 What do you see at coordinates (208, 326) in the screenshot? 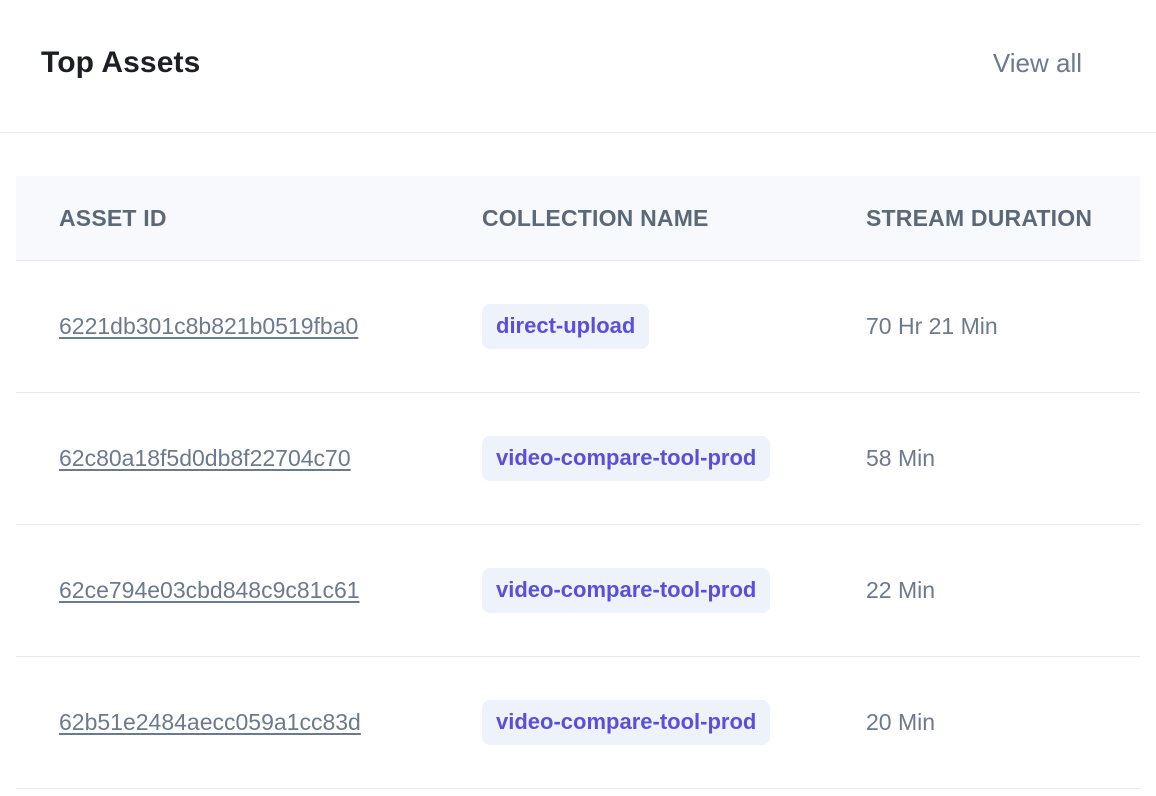
I see `asset-id-link: 6221db301c8b821b0519fba0` at bounding box center [208, 326].